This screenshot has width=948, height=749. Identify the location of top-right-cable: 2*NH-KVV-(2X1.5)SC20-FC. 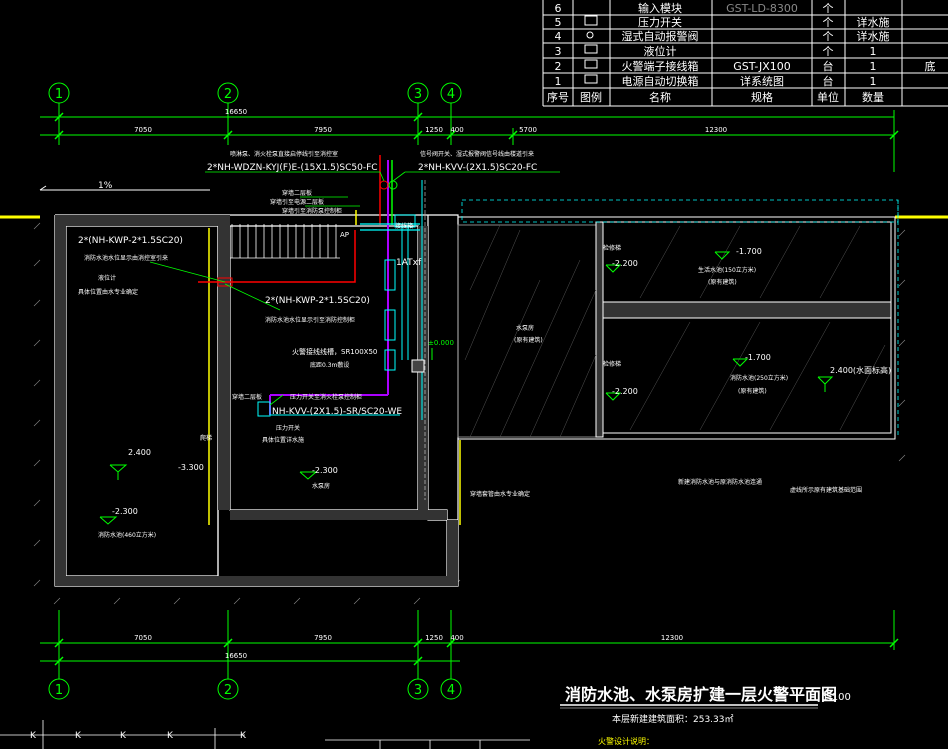
(477, 168).